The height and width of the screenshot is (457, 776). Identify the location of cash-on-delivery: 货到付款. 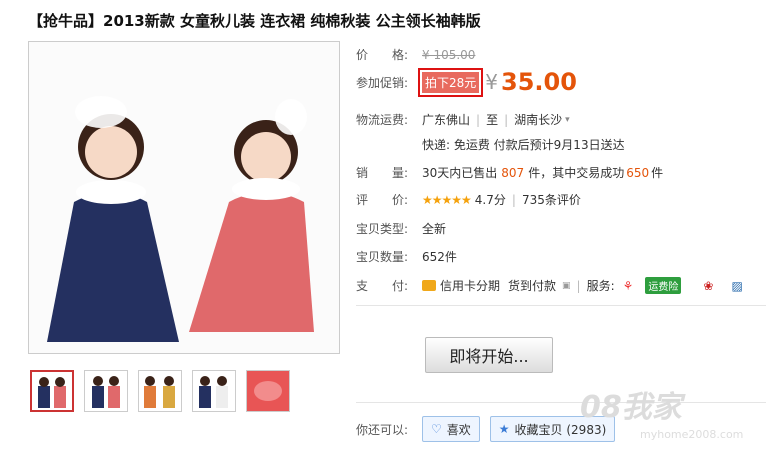
(532, 285).